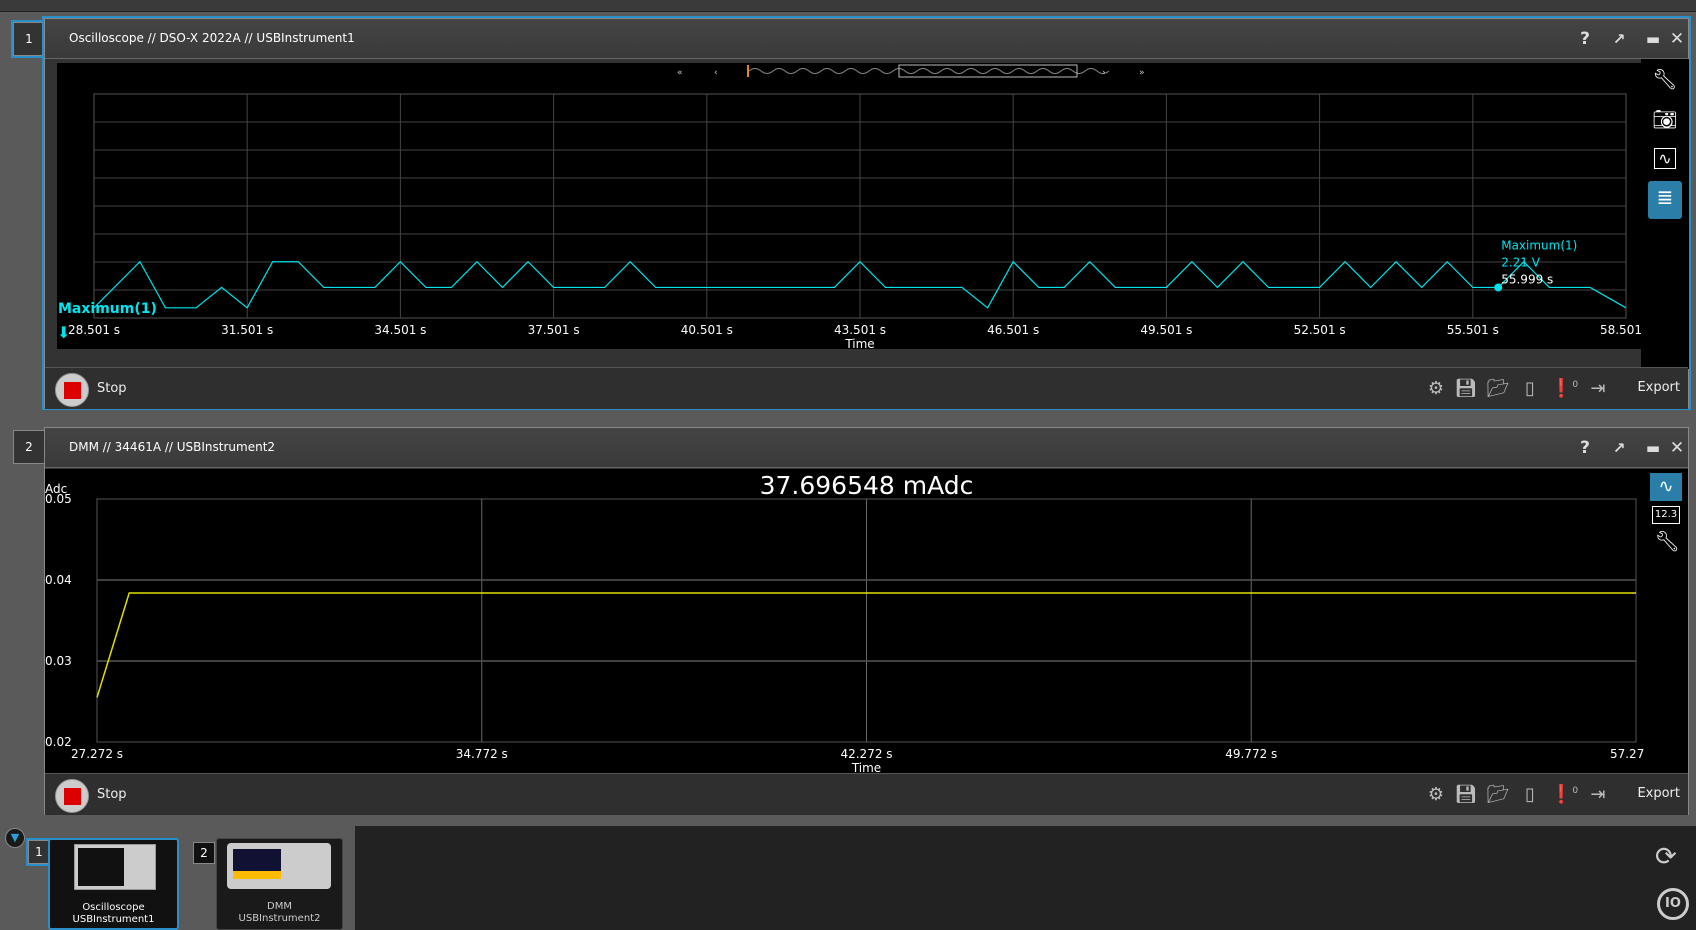 This screenshot has height=930, width=1696. What do you see at coordinates (1251, 754) in the screenshot?
I see `x-tick-label: 49.772 s` at bounding box center [1251, 754].